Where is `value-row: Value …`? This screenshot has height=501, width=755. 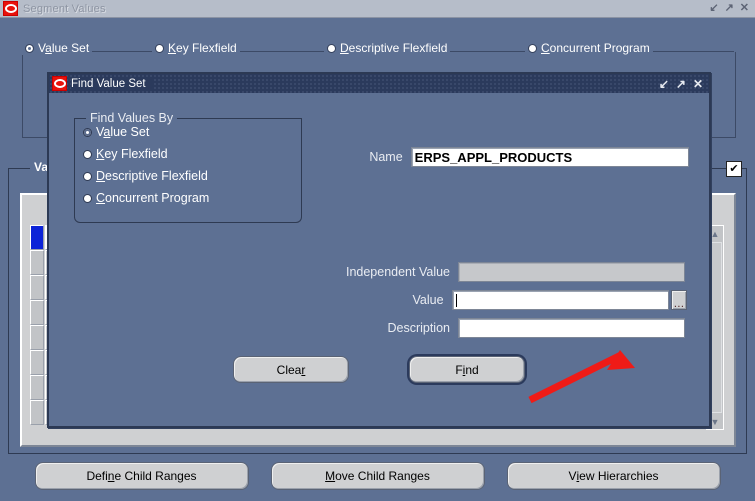 value-row: Value … is located at coordinates (497, 300).